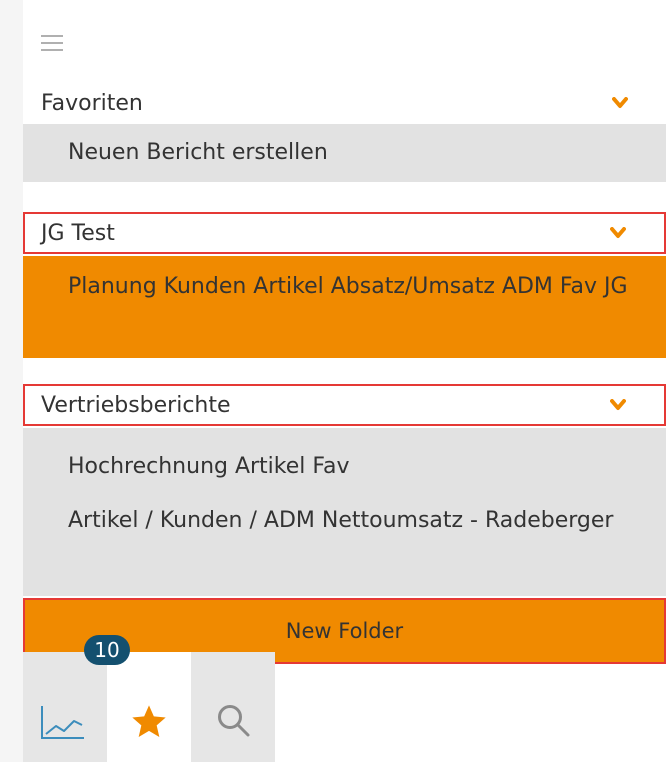  I want to click on tab-favorites, so click(149, 707).